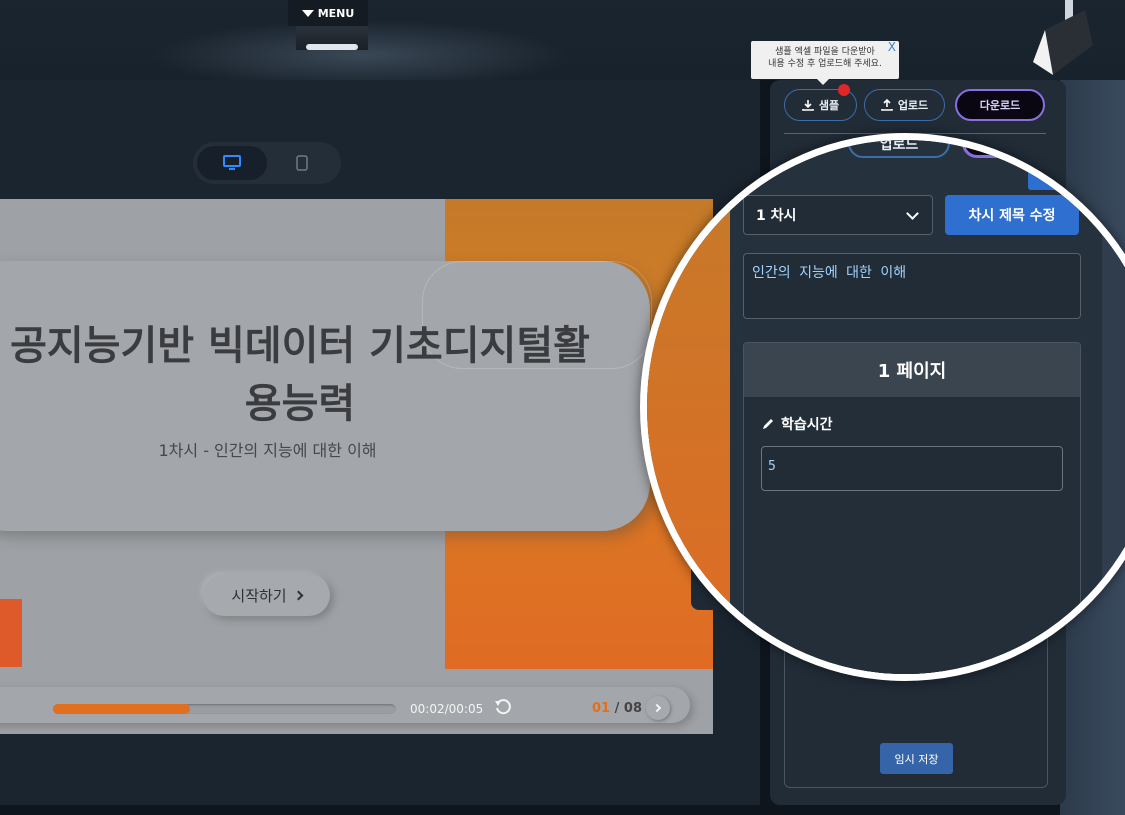  I want to click on page-card: 1 페이지, so click(912, 508).